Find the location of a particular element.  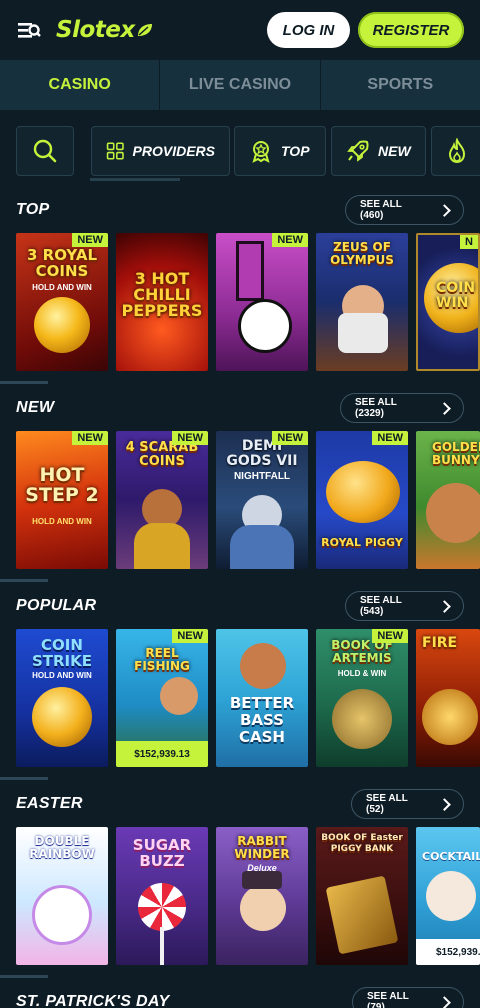

search-icon is located at coordinates (45, 151).